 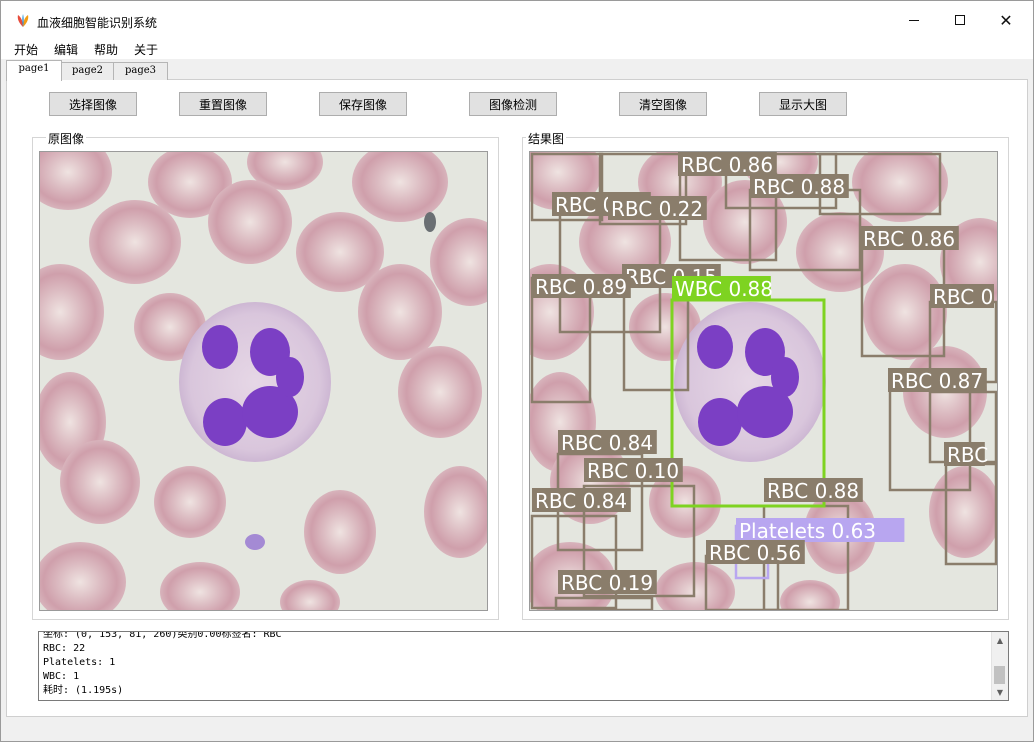 What do you see at coordinates (803, 104) in the screenshot?
I see `show-large-image-button: 显示大图` at bounding box center [803, 104].